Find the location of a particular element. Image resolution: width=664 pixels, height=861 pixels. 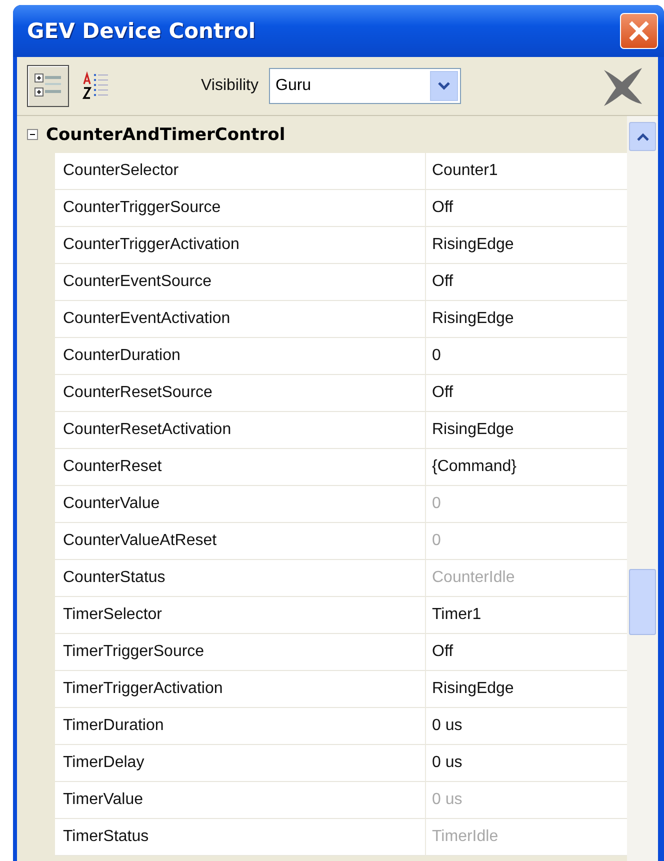

close-button is located at coordinates (639, 31).